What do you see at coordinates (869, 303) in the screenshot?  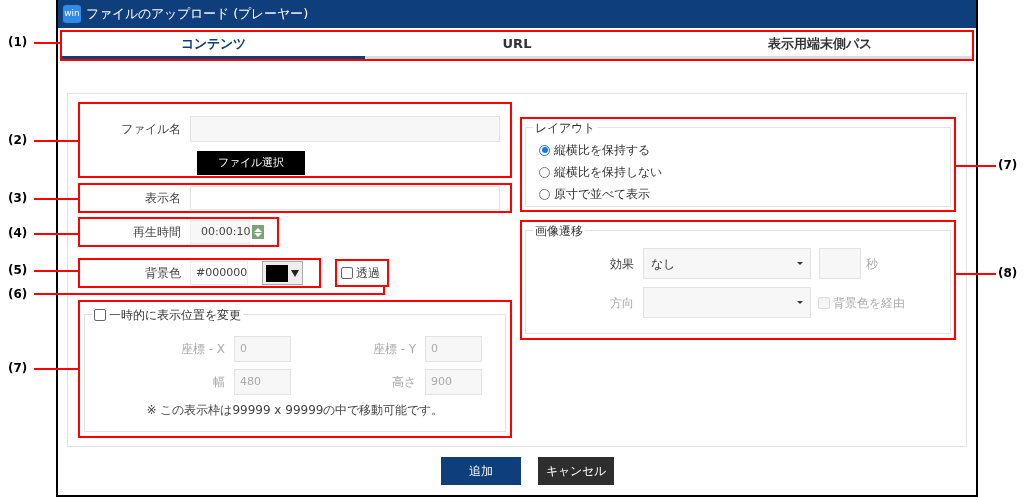 I see `checkbox-label: 背景色を経由` at bounding box center [869, 303].